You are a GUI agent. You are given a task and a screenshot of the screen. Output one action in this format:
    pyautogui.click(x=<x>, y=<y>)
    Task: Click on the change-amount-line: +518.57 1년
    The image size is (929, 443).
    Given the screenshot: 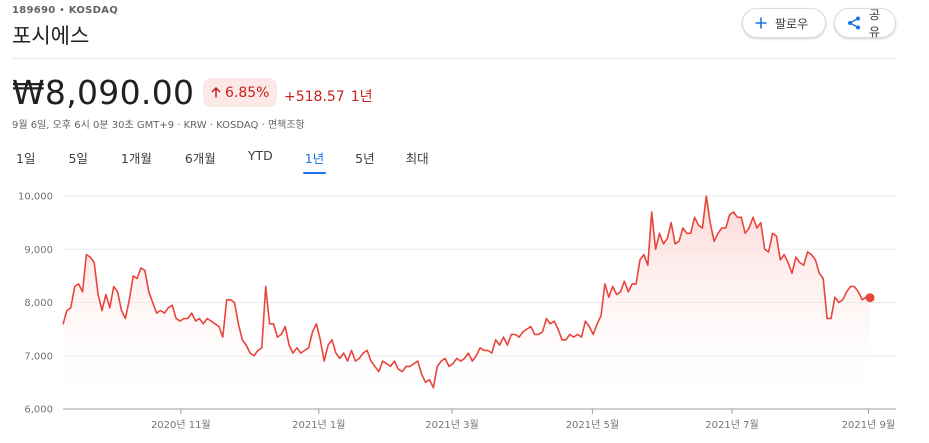 What is the action you would take?
    pyautogui.click(x=328, y=96)
    